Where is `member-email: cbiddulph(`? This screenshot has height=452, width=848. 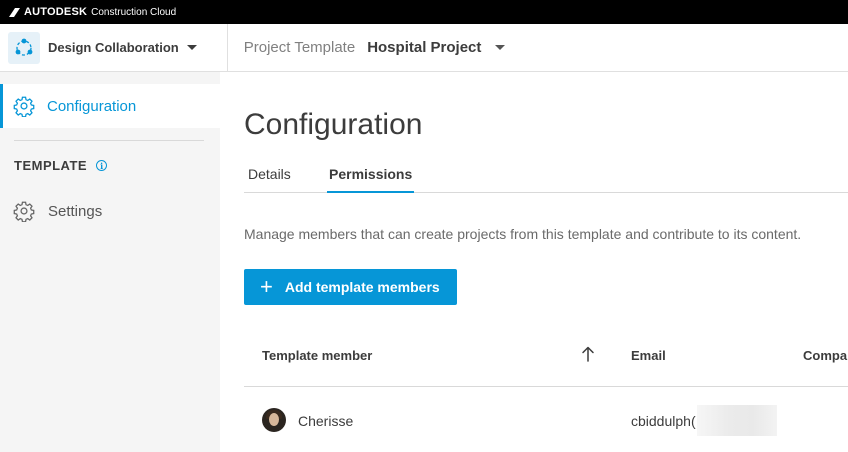 member-email: cbiddulph( is located at coordinates (663, 421).